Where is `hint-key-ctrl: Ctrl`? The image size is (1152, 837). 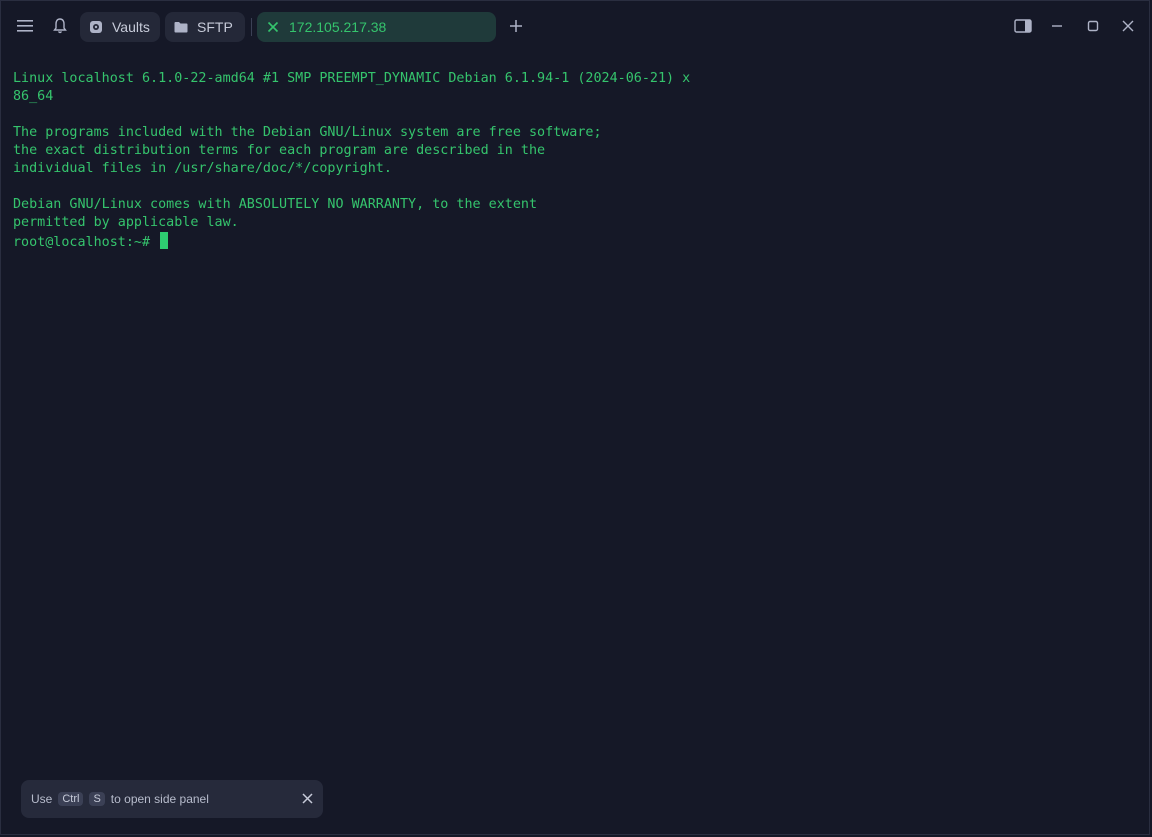 hint-key-ctrl: Ctrl is located at coordinates (71, 799).